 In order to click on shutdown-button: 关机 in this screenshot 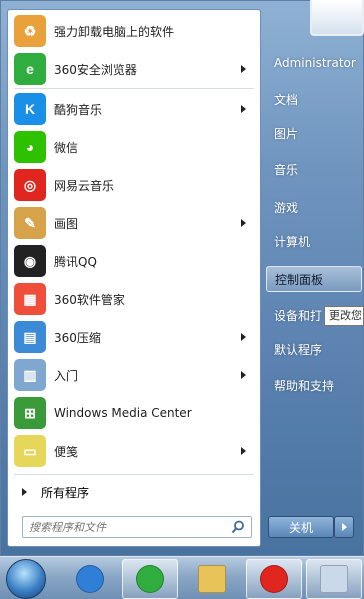, I will do `click(301, 527)`.